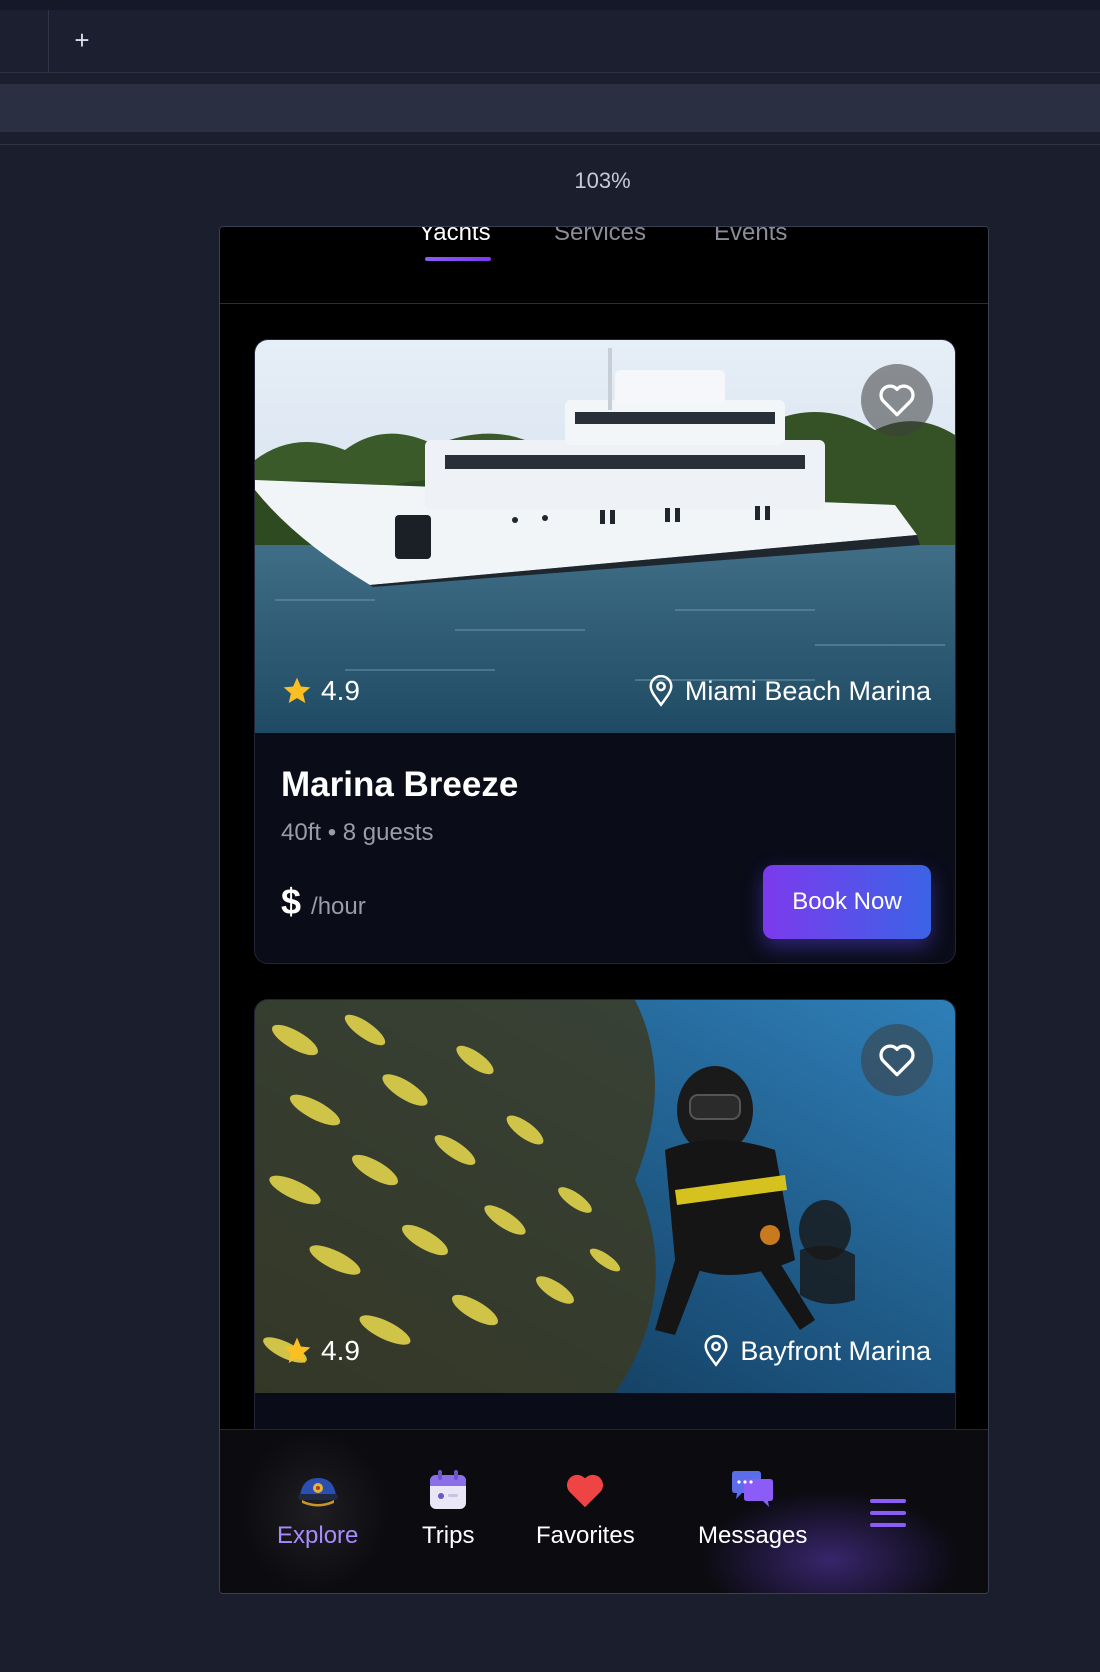  What do you see at coordinates (605, 1196) in the screenshot?
I see `listing-image-diver: 4.9 Bayfront Marina` at bounding box center [605, 1196].